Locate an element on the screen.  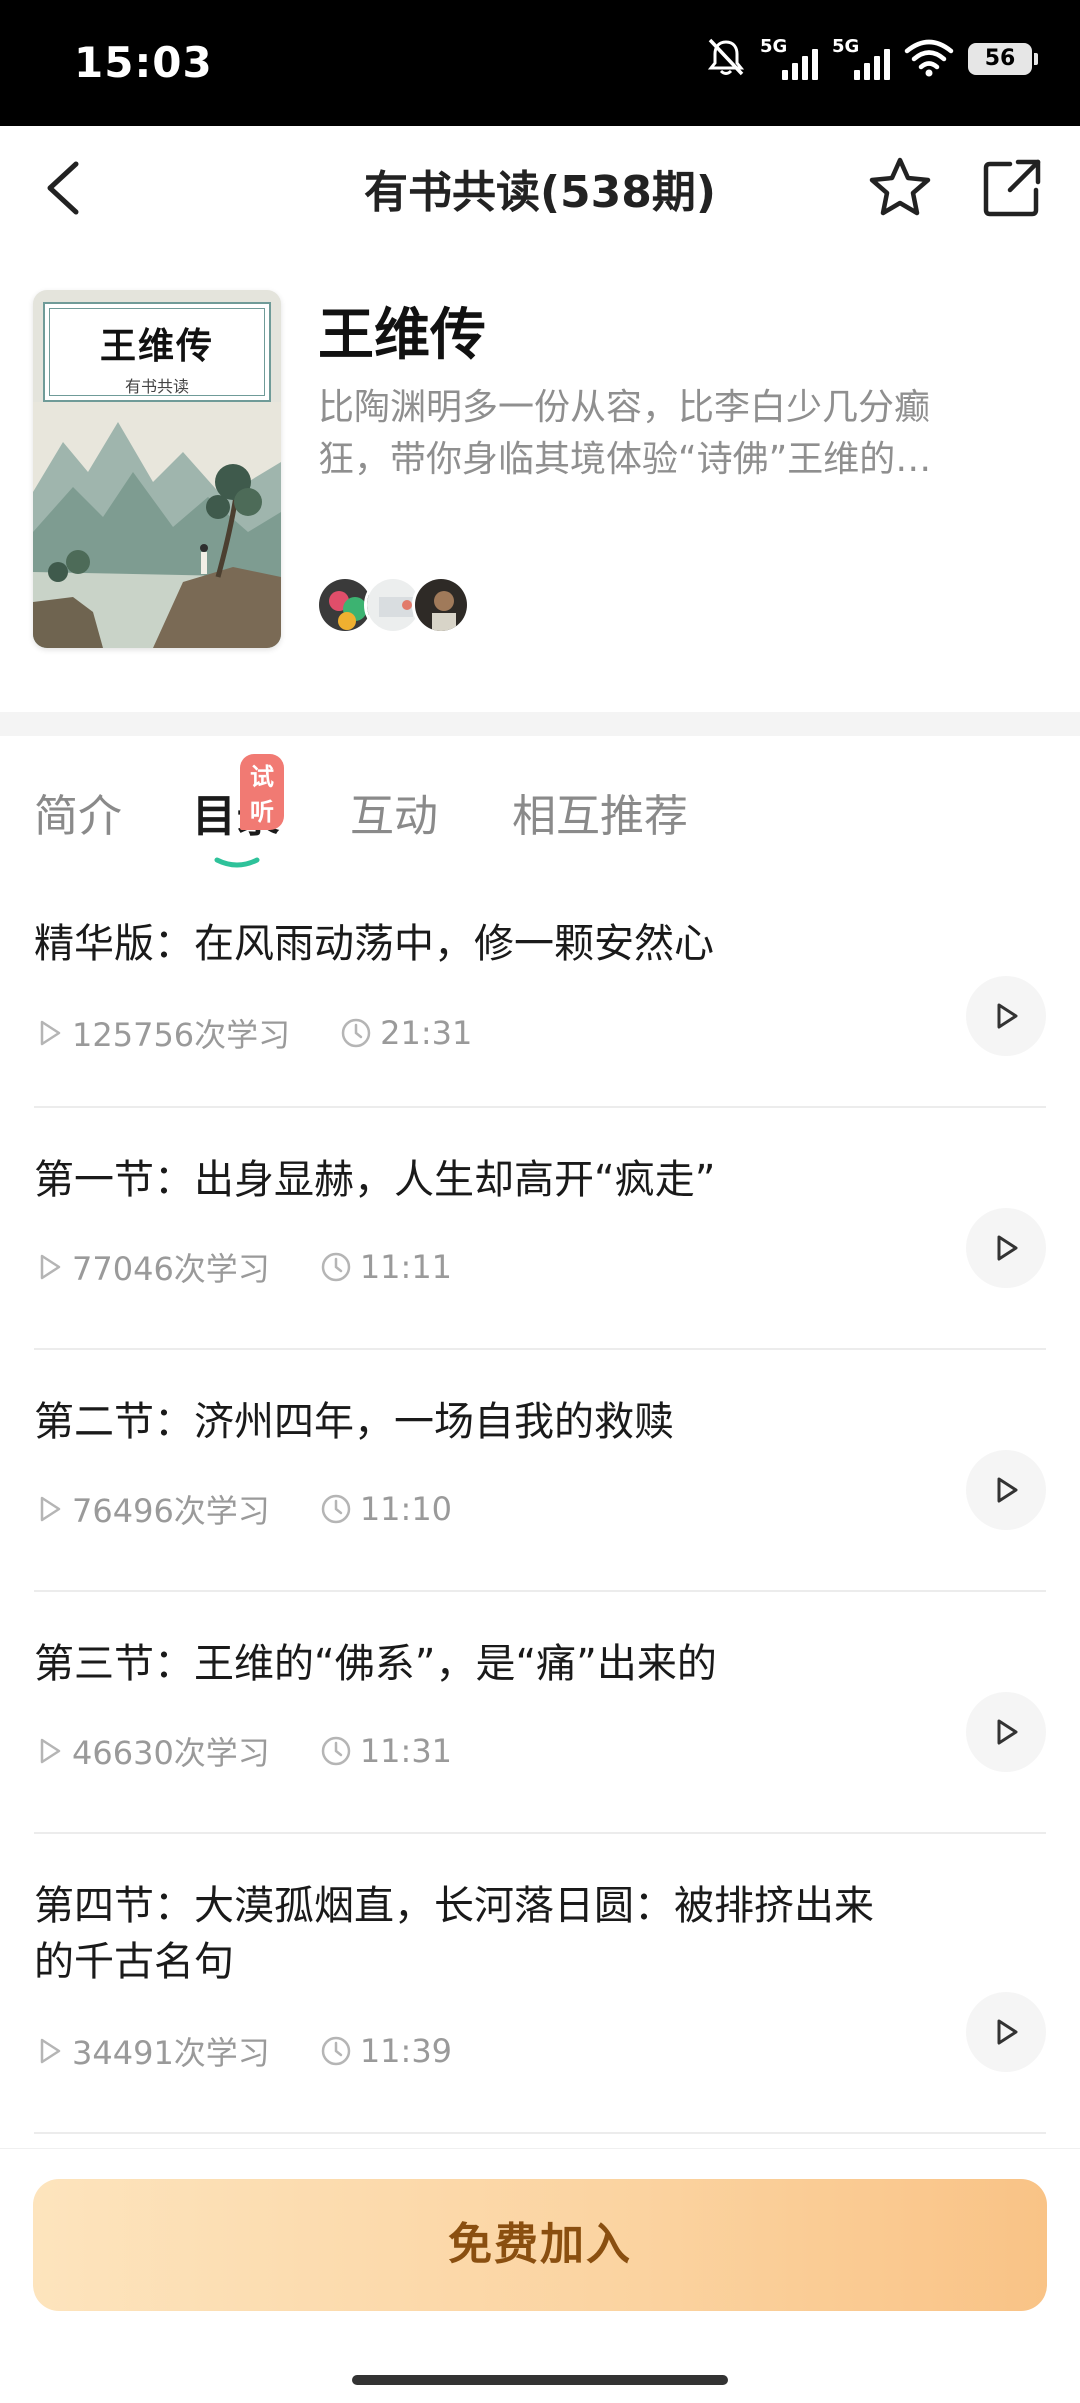
reader-avatars is located at coordinates (393, 605).